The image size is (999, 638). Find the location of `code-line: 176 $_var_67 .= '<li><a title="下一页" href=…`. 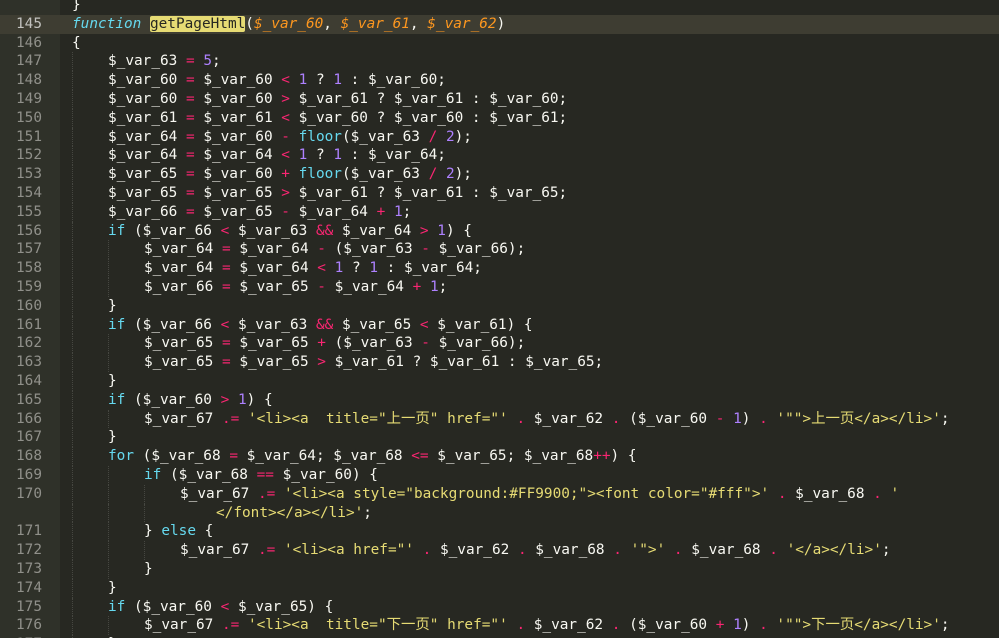

code-line: 176 $_var_67 .= '<li><a title="下一页" href=… is located at coordinates (499, 626).